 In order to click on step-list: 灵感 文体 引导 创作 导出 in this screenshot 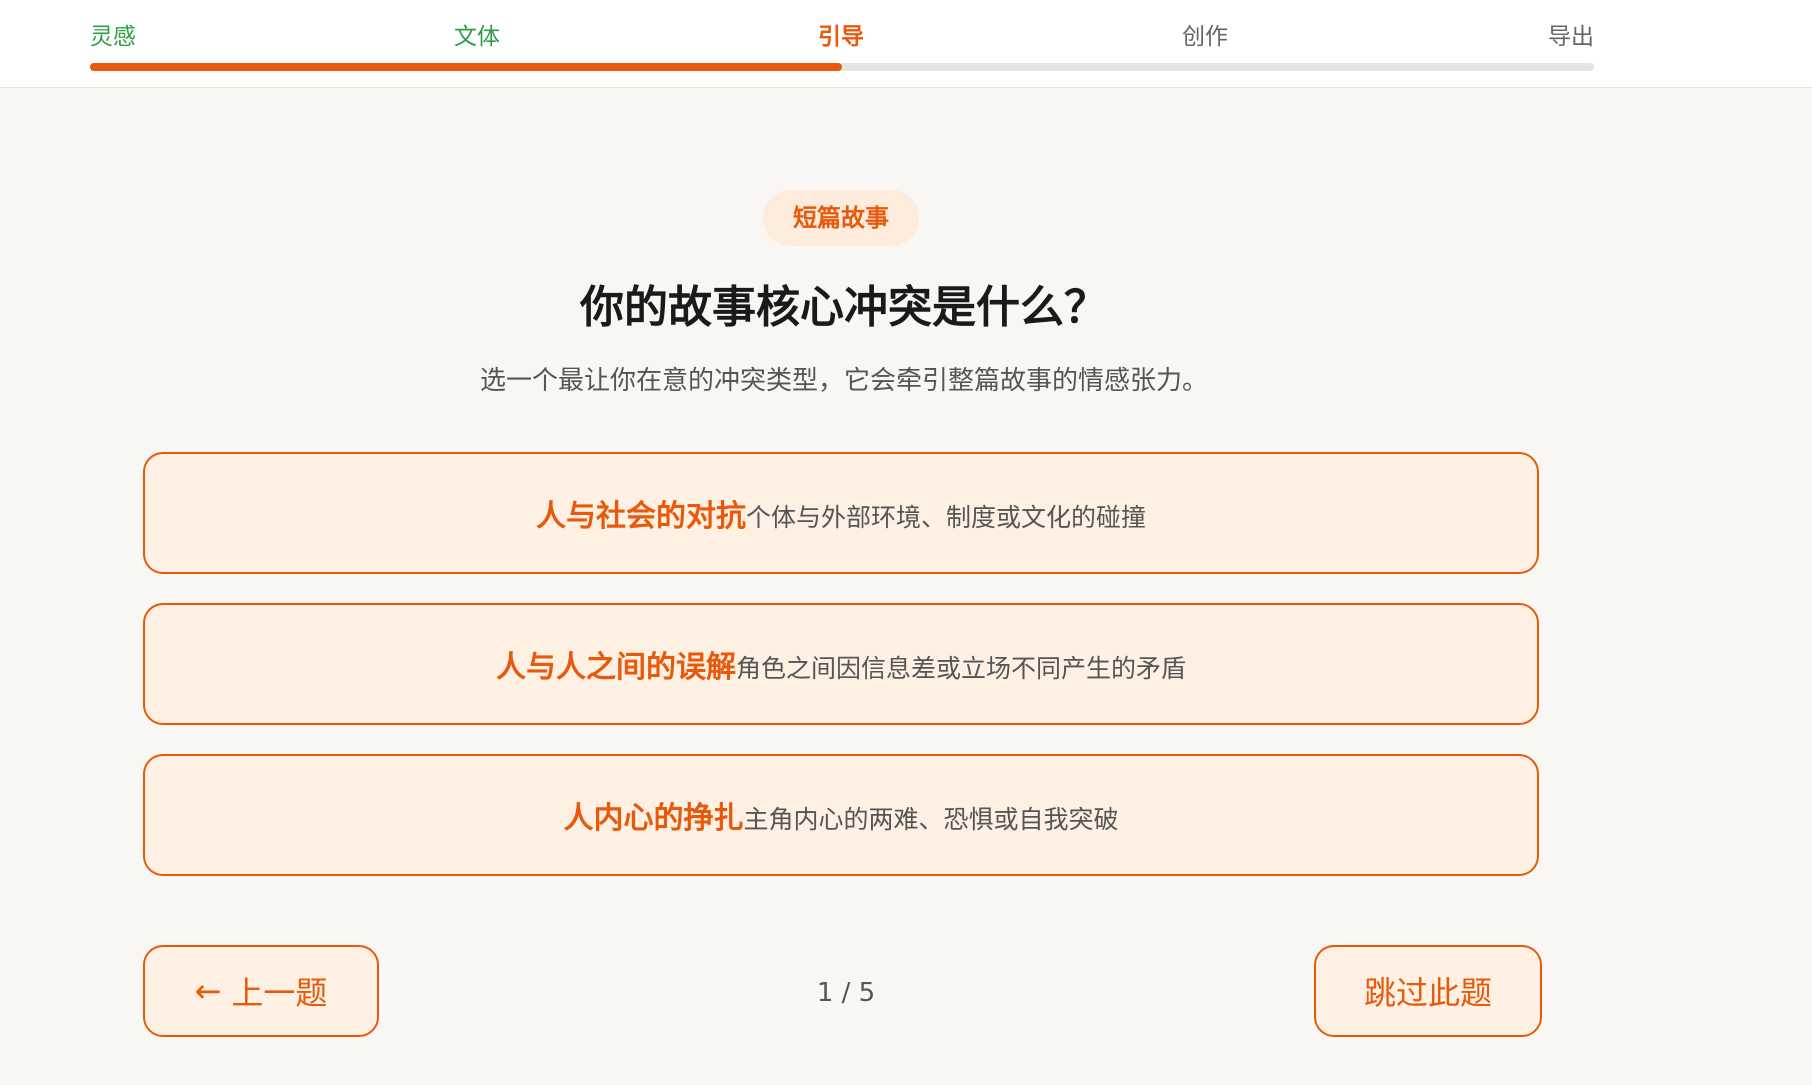, I will do `click(842, 37)`.